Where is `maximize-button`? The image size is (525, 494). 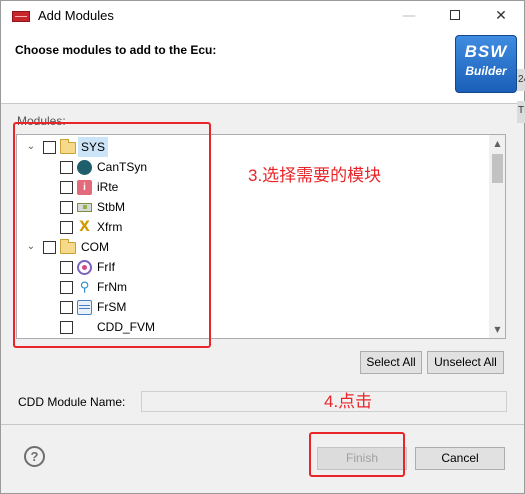
maximize-button is located at coordinates (455, 16).